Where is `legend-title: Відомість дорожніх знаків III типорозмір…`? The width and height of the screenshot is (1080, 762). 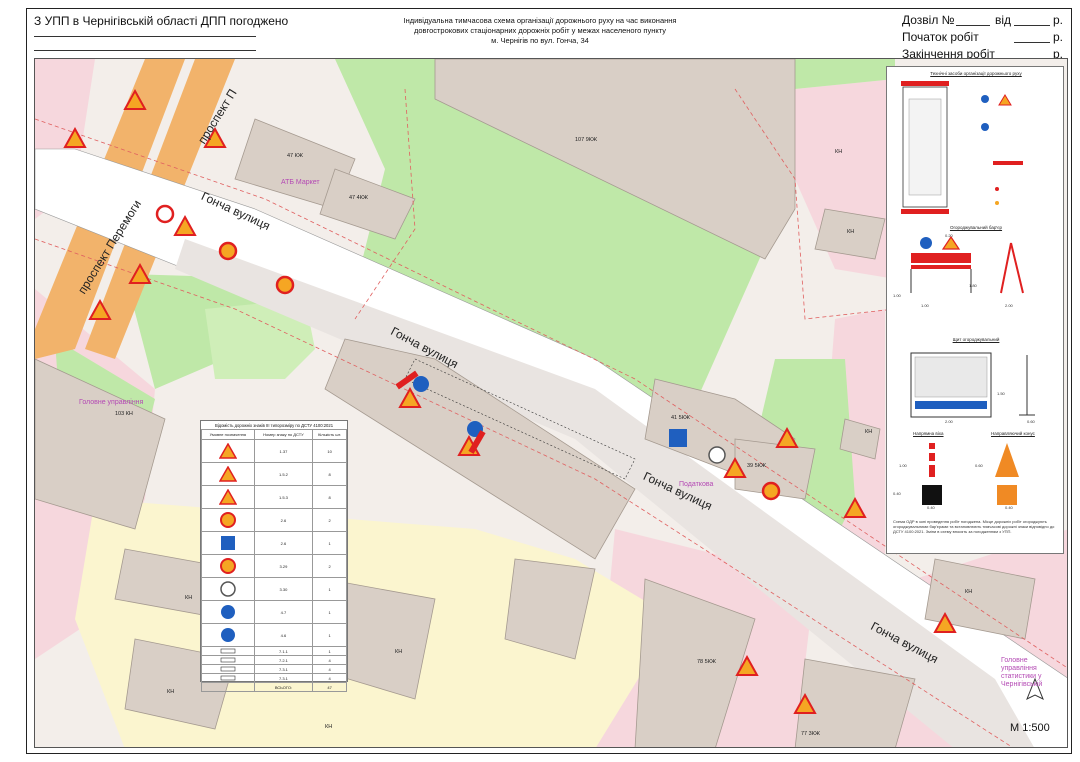 legend-title: Відомість дорожніх знаків III типорозмір… is located at coordinates (274, 425).